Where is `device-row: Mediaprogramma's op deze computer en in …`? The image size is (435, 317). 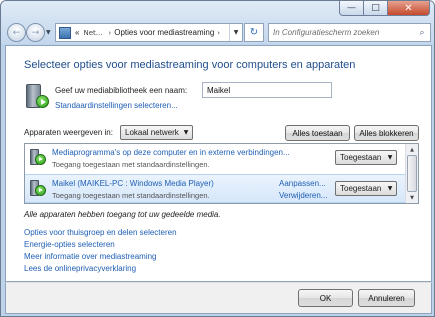 device-row: Mediaprogramma's op deze computer en in … is located at coordinates (215, 158).